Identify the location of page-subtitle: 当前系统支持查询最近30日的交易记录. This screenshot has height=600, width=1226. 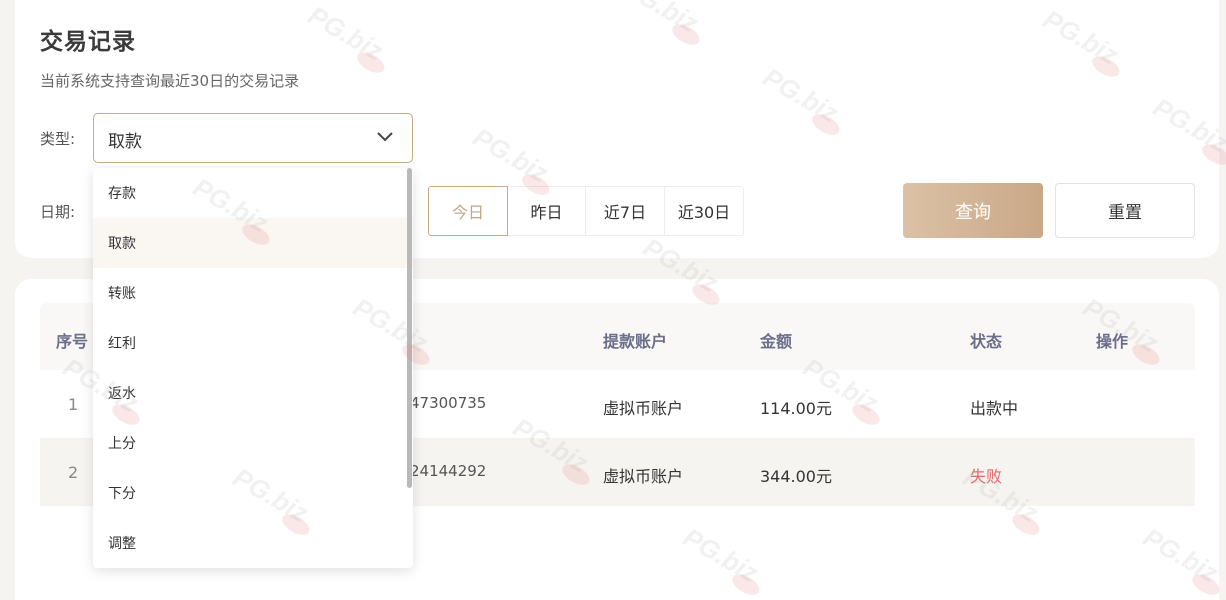
(170, 81).